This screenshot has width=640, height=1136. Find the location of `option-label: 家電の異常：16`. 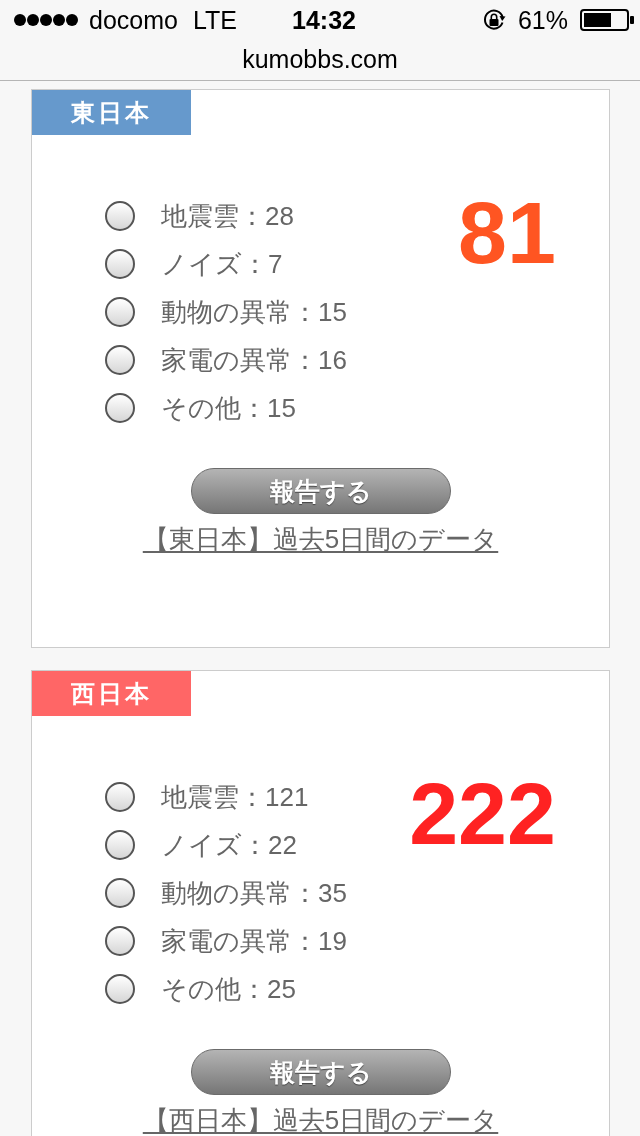

option-label: 家電の異常：16 is located at coordinates (254, 360).